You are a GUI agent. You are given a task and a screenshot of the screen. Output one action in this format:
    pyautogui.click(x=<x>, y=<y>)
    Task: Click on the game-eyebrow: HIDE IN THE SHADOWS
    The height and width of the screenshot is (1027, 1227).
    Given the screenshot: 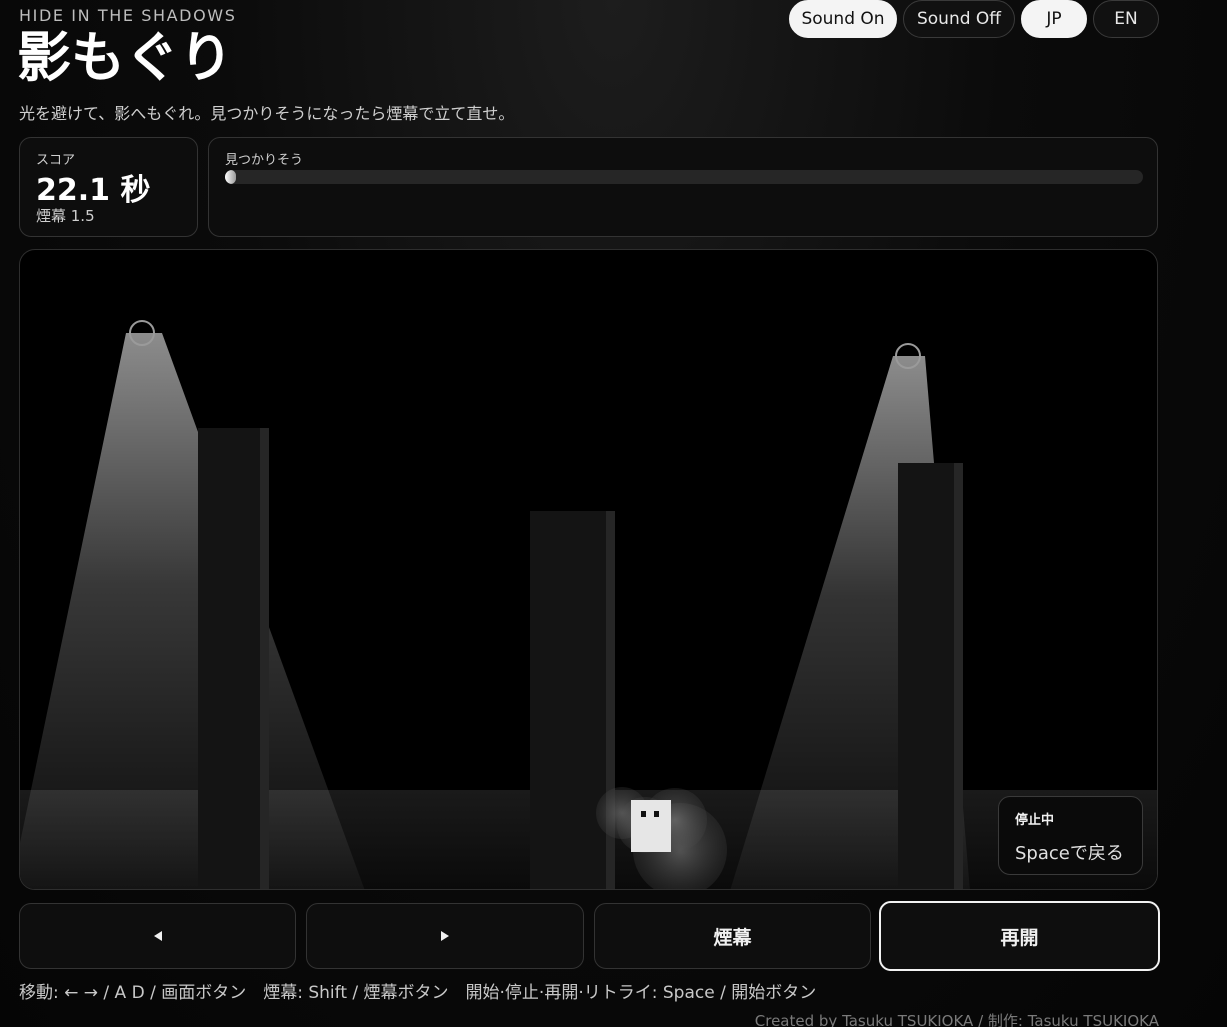 What is the action you would take?
    pyautogui.click(x=128, y=15)
    